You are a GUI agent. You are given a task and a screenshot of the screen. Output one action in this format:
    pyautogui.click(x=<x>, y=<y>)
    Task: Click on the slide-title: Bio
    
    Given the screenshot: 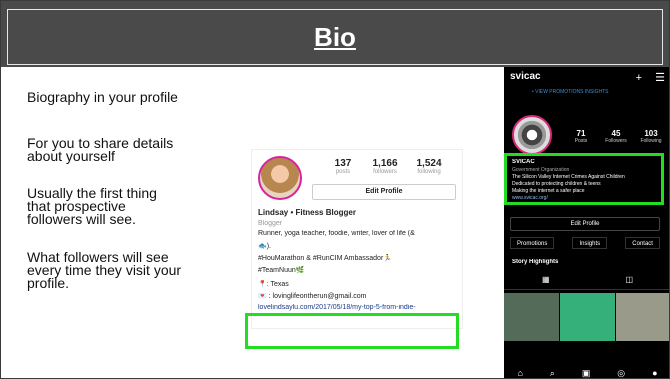 What is the action you would take?
    pyautogui.click(x=335, y=36)
    